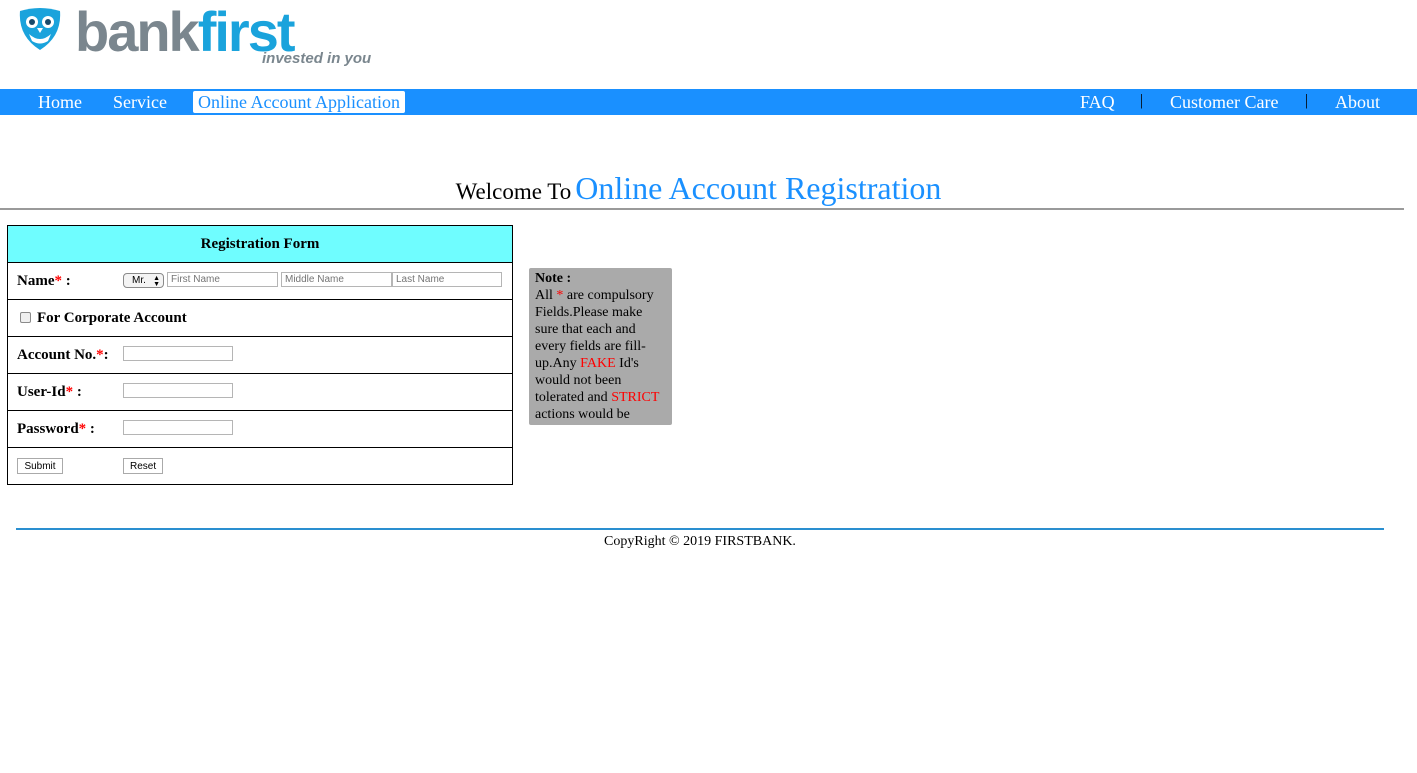 Image resolution: width=1417 pixels, height=773 pixels. I want to click on nav-about: About, so click(1357, 102).